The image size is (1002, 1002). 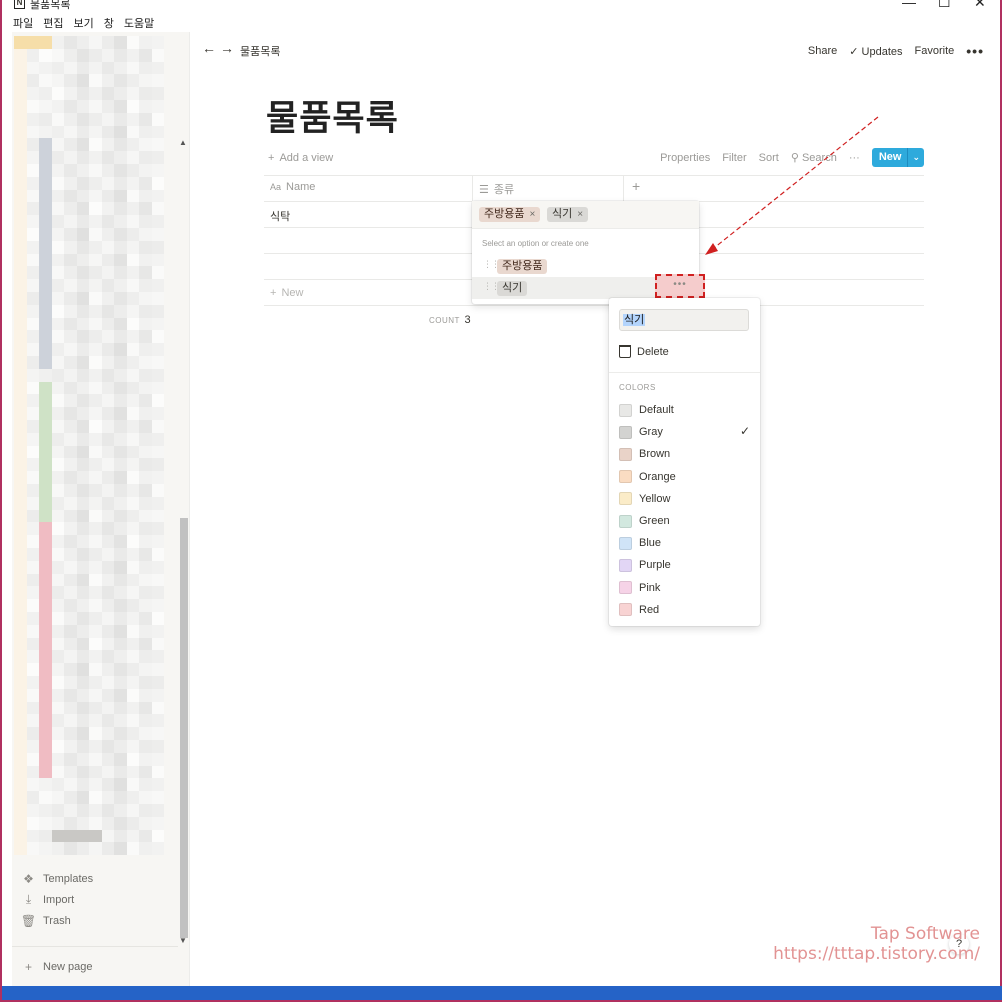 I want to click on menu-help: 도움말, so click(x=139, y=22).